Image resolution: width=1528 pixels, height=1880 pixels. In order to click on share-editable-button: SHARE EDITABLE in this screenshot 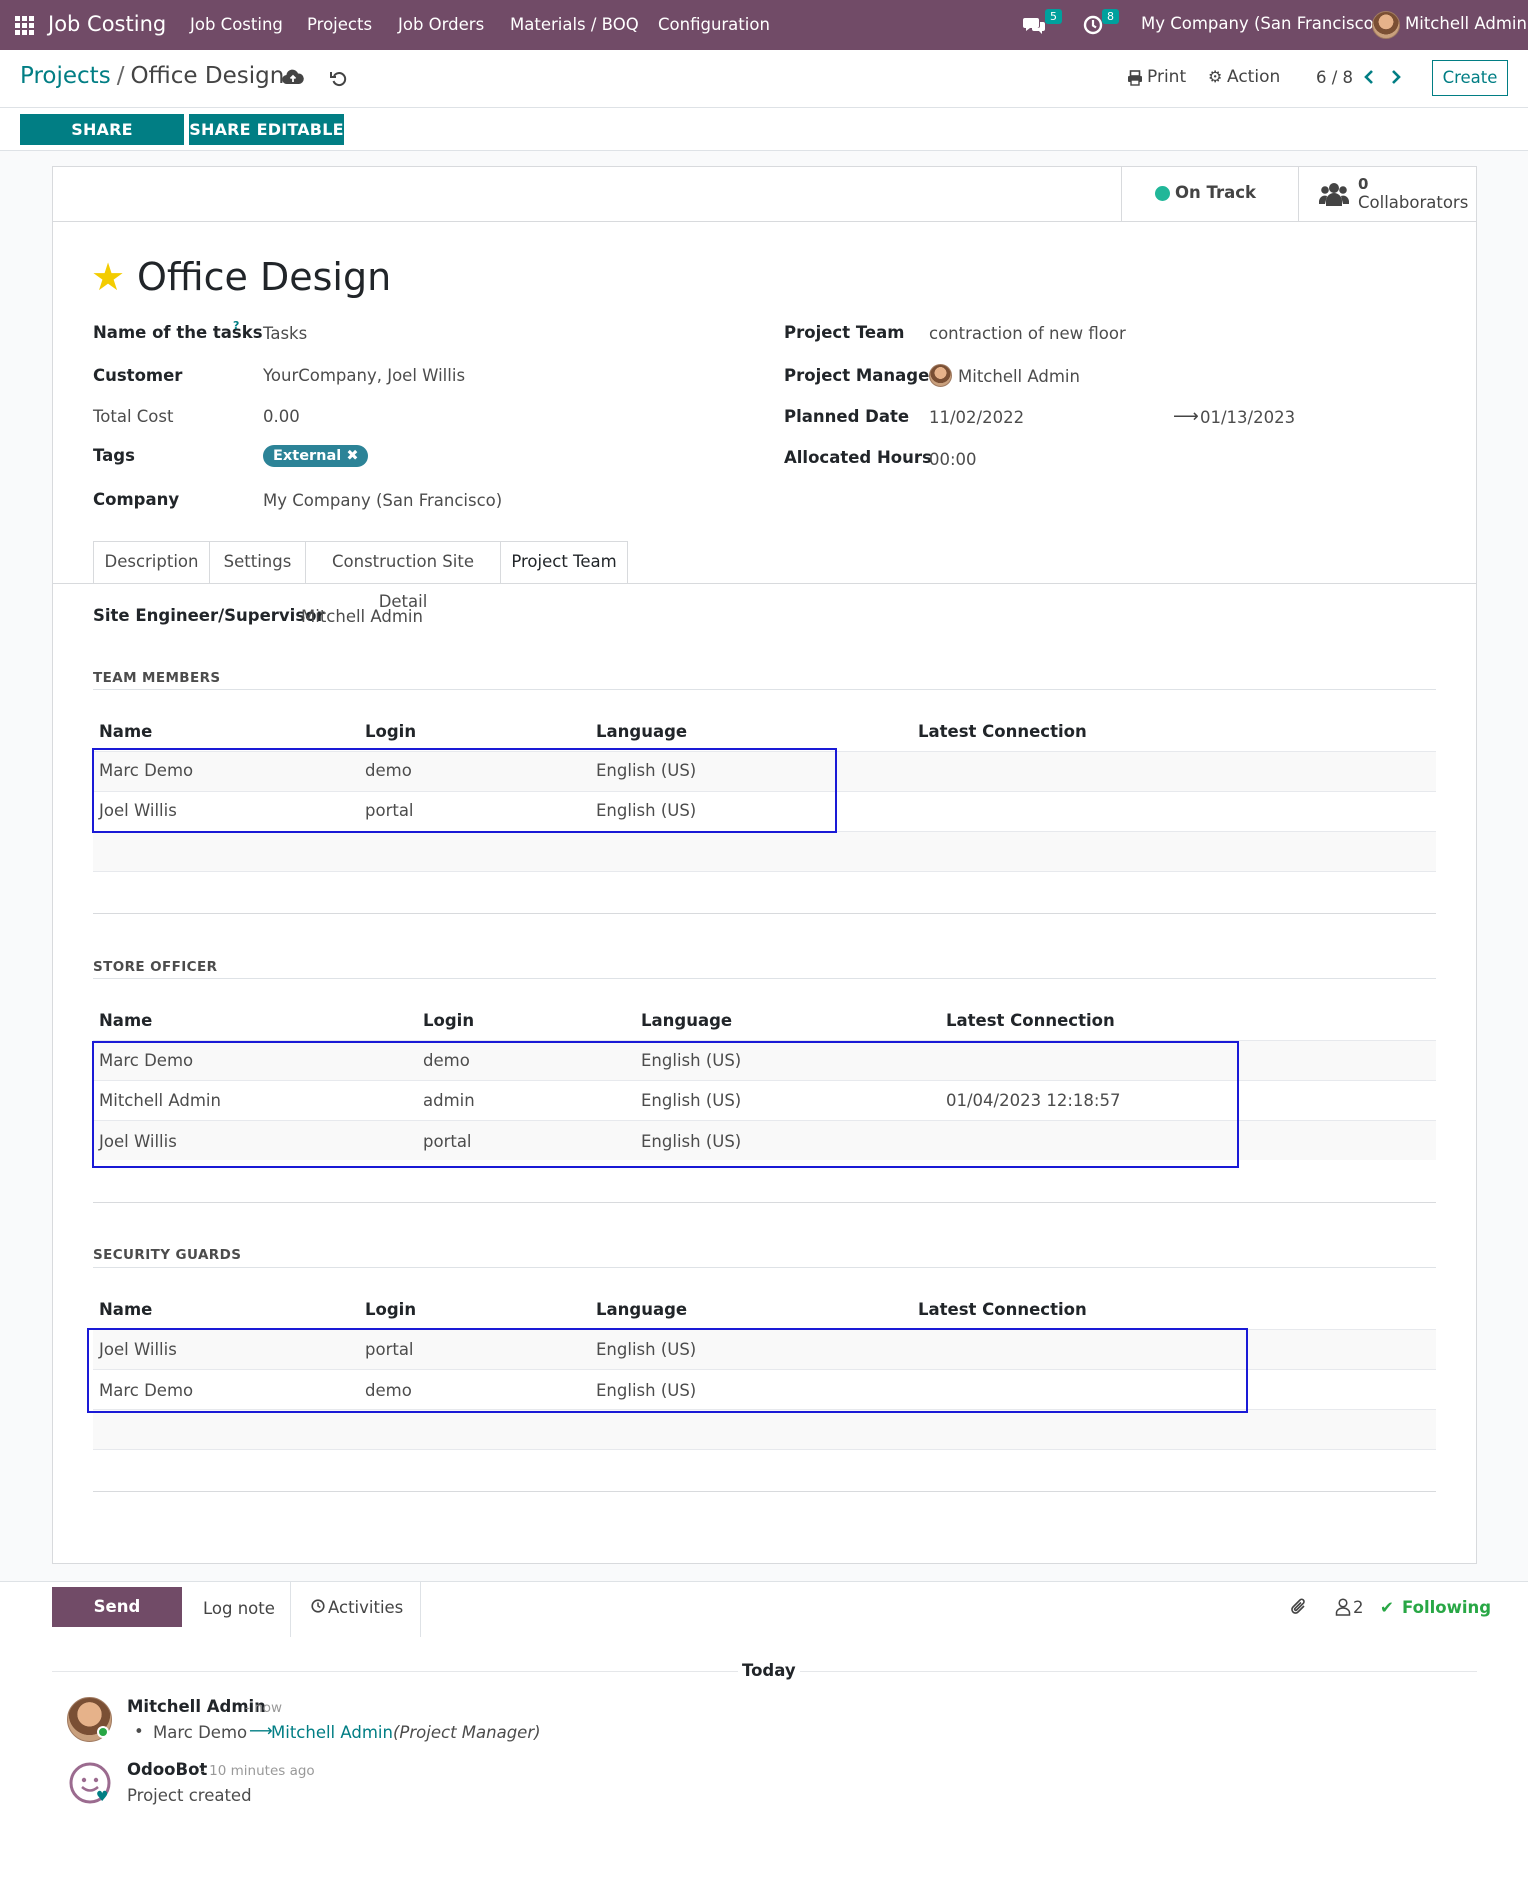, I will do `click(266, 129)`.